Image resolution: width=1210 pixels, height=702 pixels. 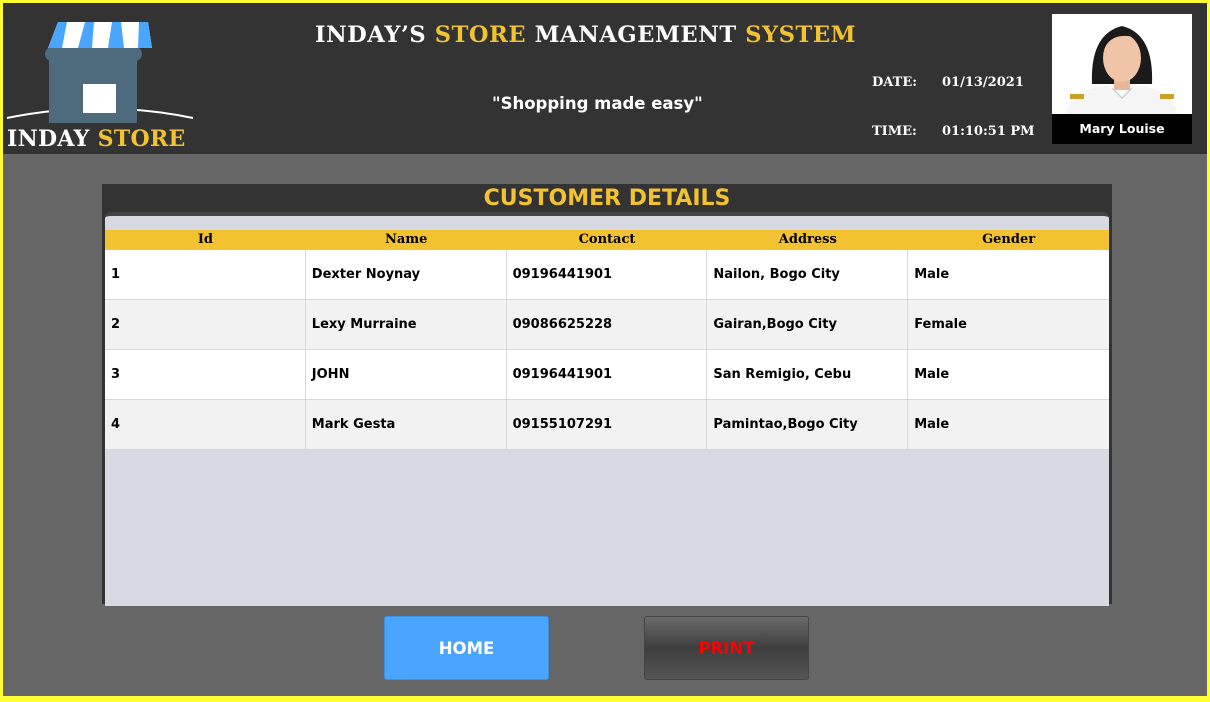 I want to click on cell-address: Pamintao,Bogo City, so click(x=808, y=425).